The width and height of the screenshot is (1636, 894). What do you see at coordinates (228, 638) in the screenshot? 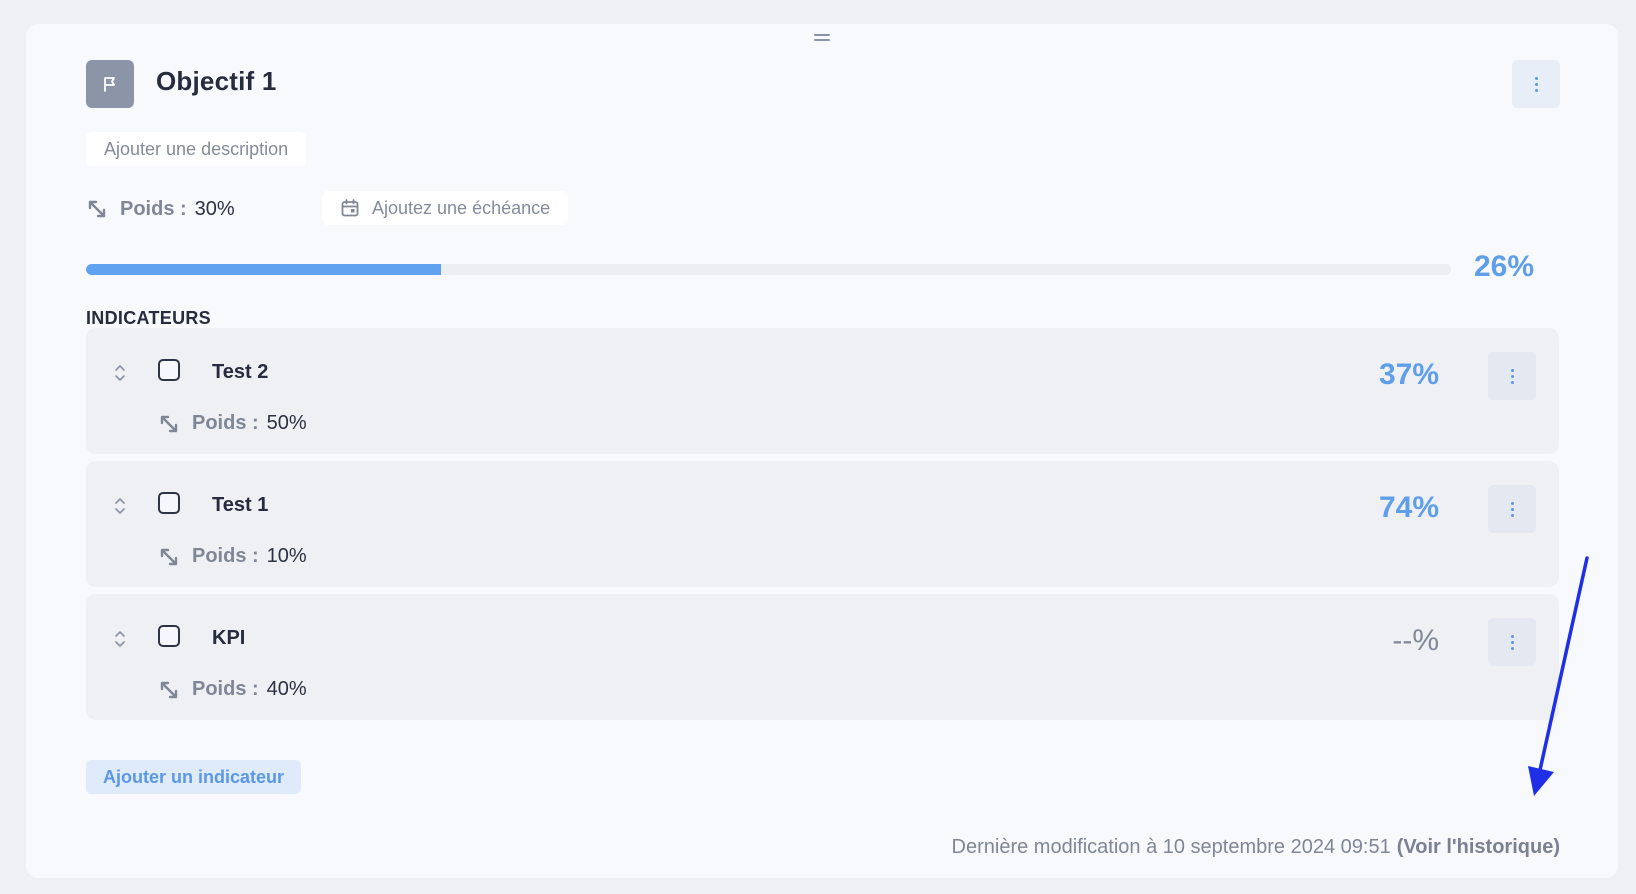
I see `indicator-name: KPI` at bounding box center [228, 638].